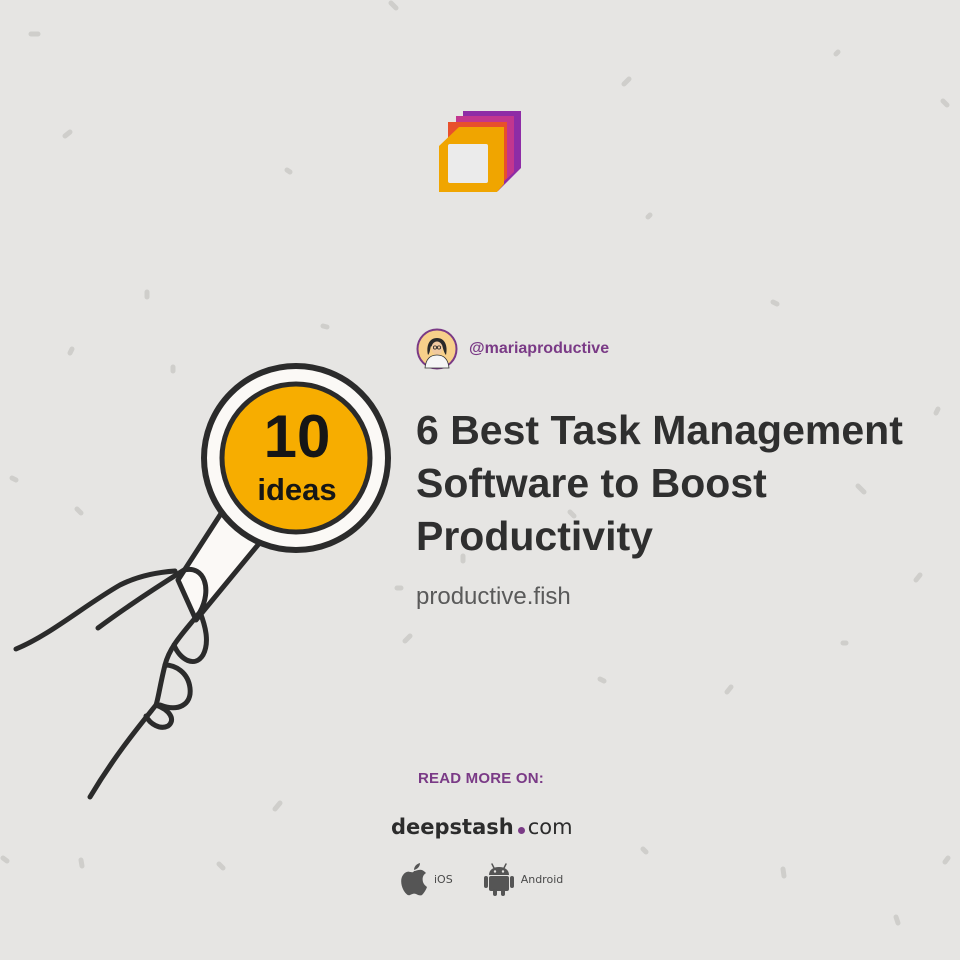  What do you see at coordinates (297, 436) in the screenshot?
I see `ideas-count: 10` at bounding box center [297, 436].